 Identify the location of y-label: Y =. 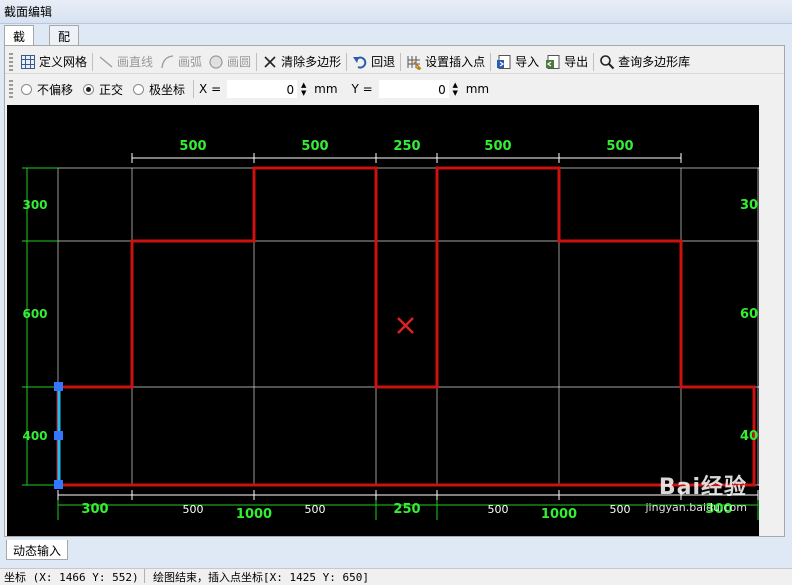
(362, 89).